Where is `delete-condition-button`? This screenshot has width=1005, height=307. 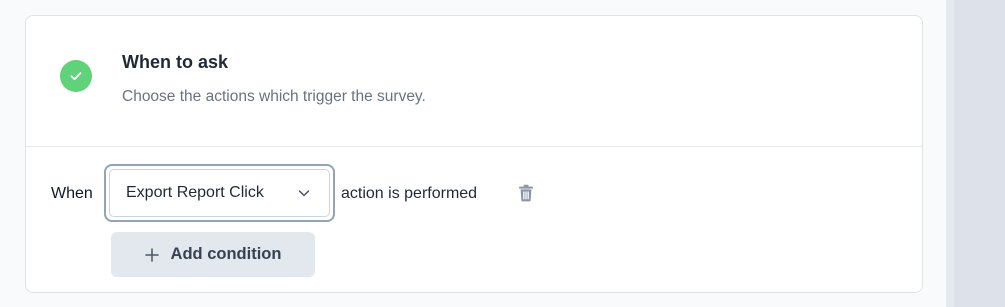
delete-condition-button is located at coordinates (526, 193).